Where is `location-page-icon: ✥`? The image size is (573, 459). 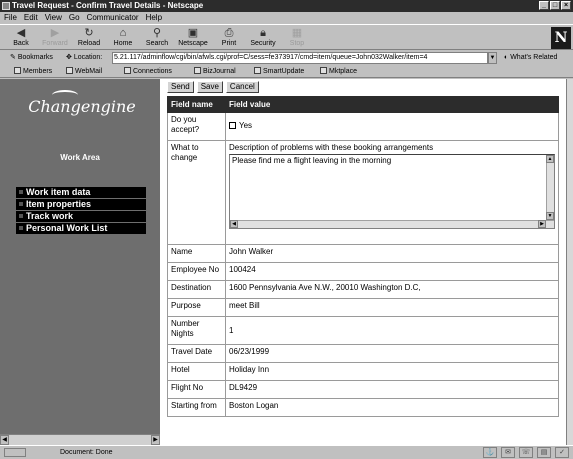
location-page-icon: ✥ is located at coordinates (69, 57).